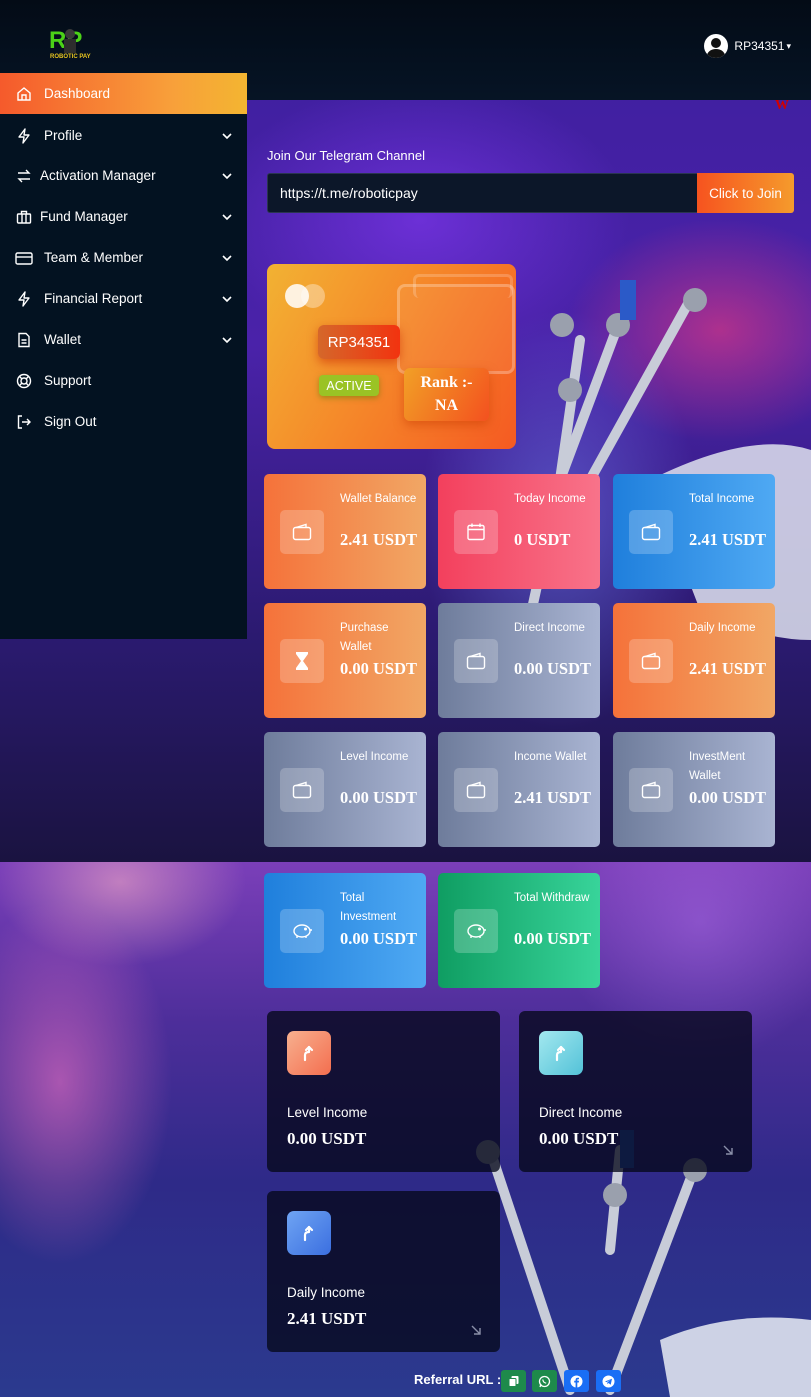  Describe the element at coordinates (70, 57) in the screenshot. I see `logo-subtext: ROBOTIC PAY` at that location.